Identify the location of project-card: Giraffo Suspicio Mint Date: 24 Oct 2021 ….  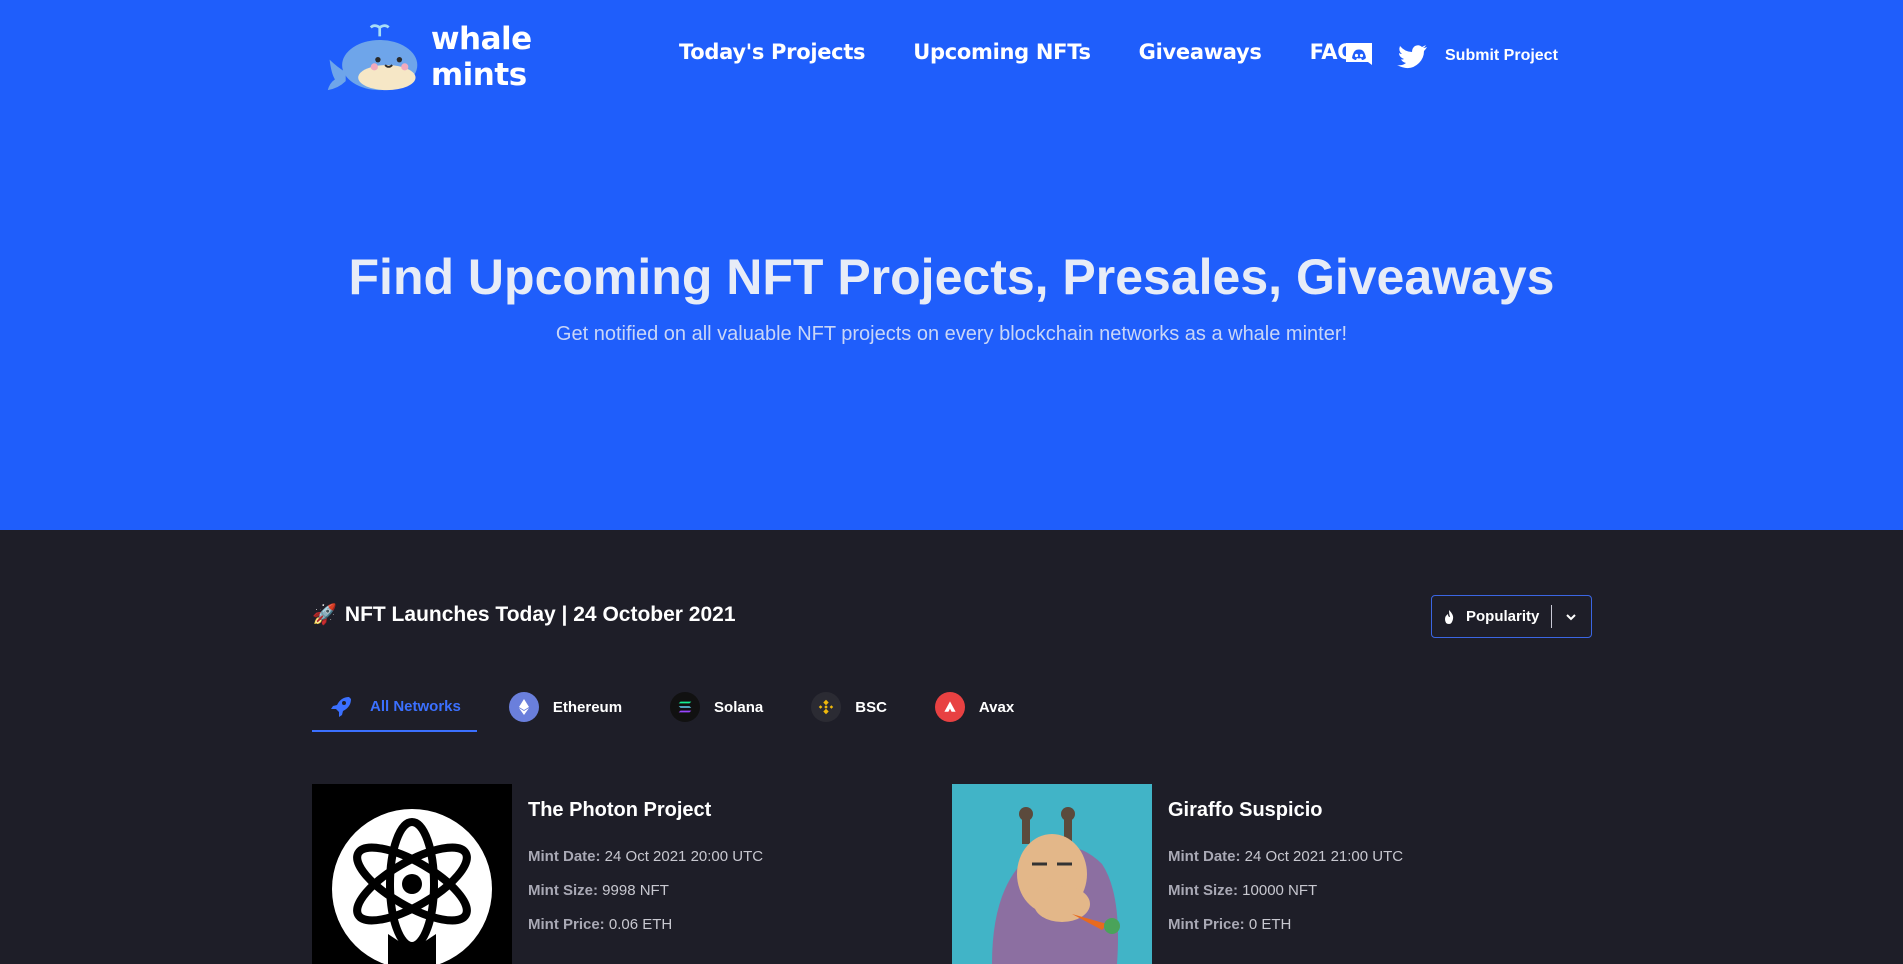
(1252, 874).